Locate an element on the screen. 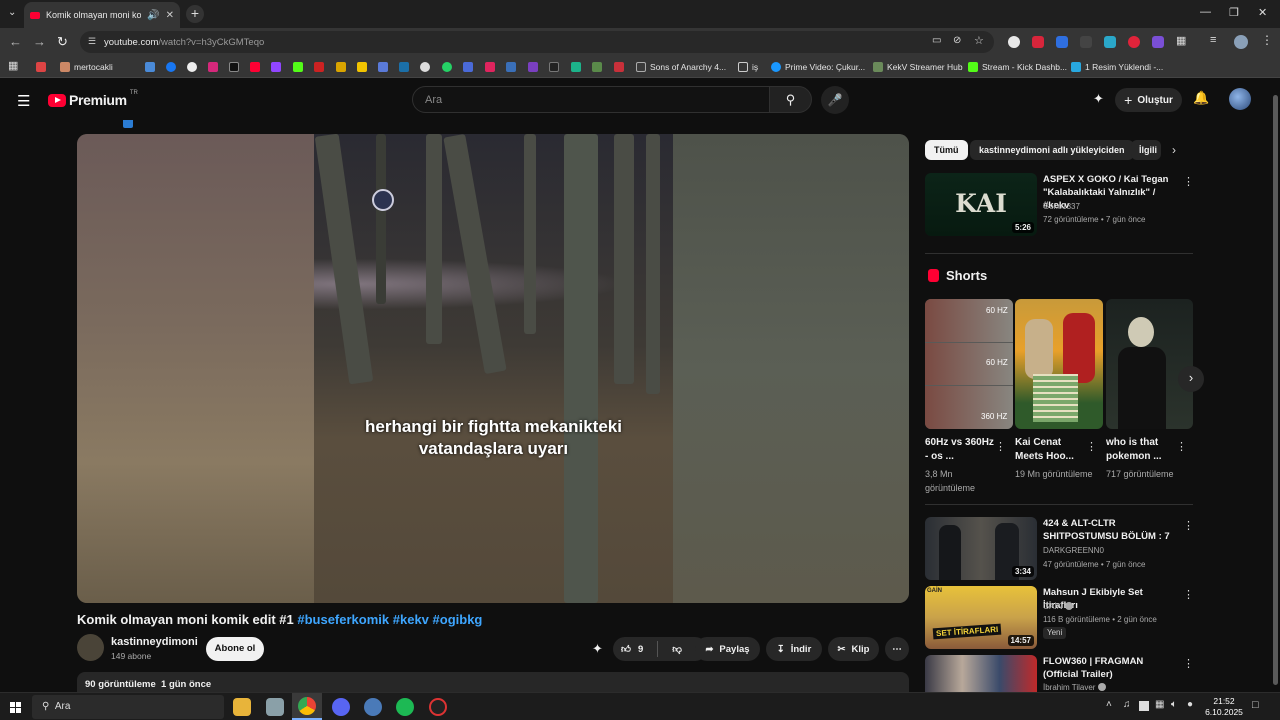 This screenshot has width=1280, height=720. hashtag-link: #ogibkg is located at coordinates (458, 619).